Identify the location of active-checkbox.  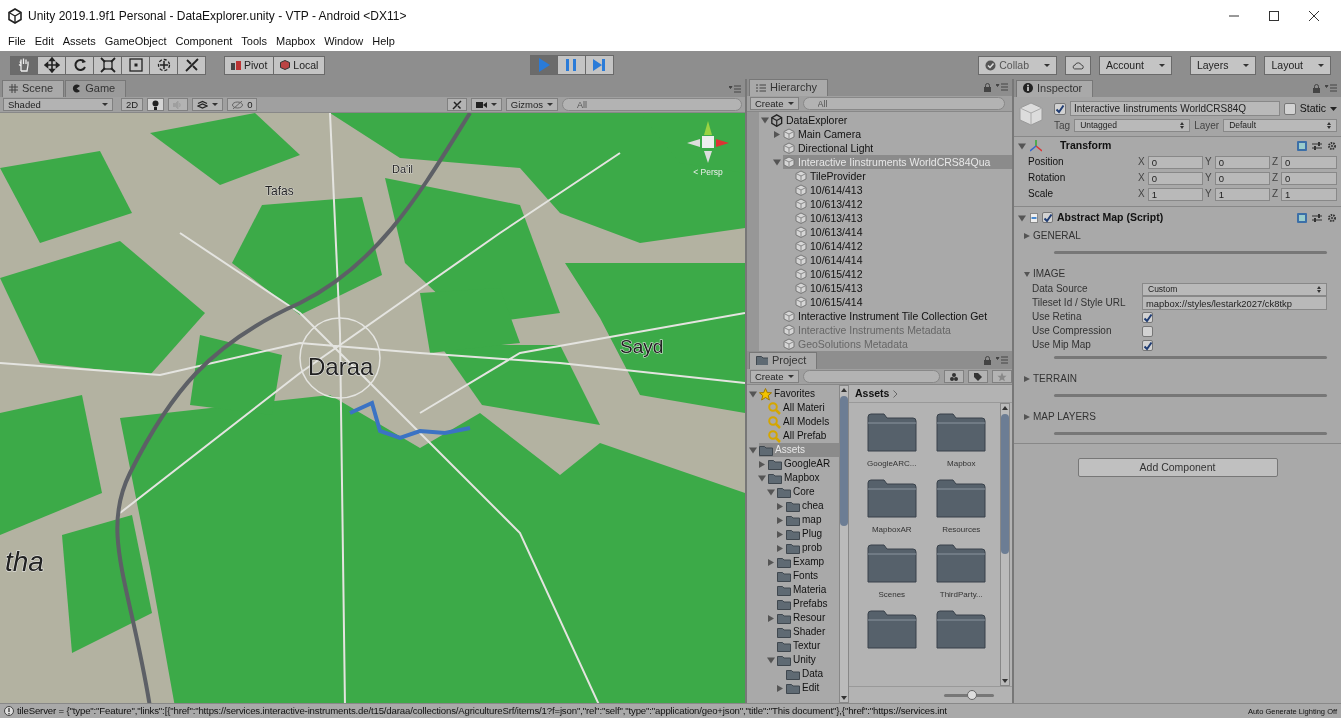
(1060, 108).